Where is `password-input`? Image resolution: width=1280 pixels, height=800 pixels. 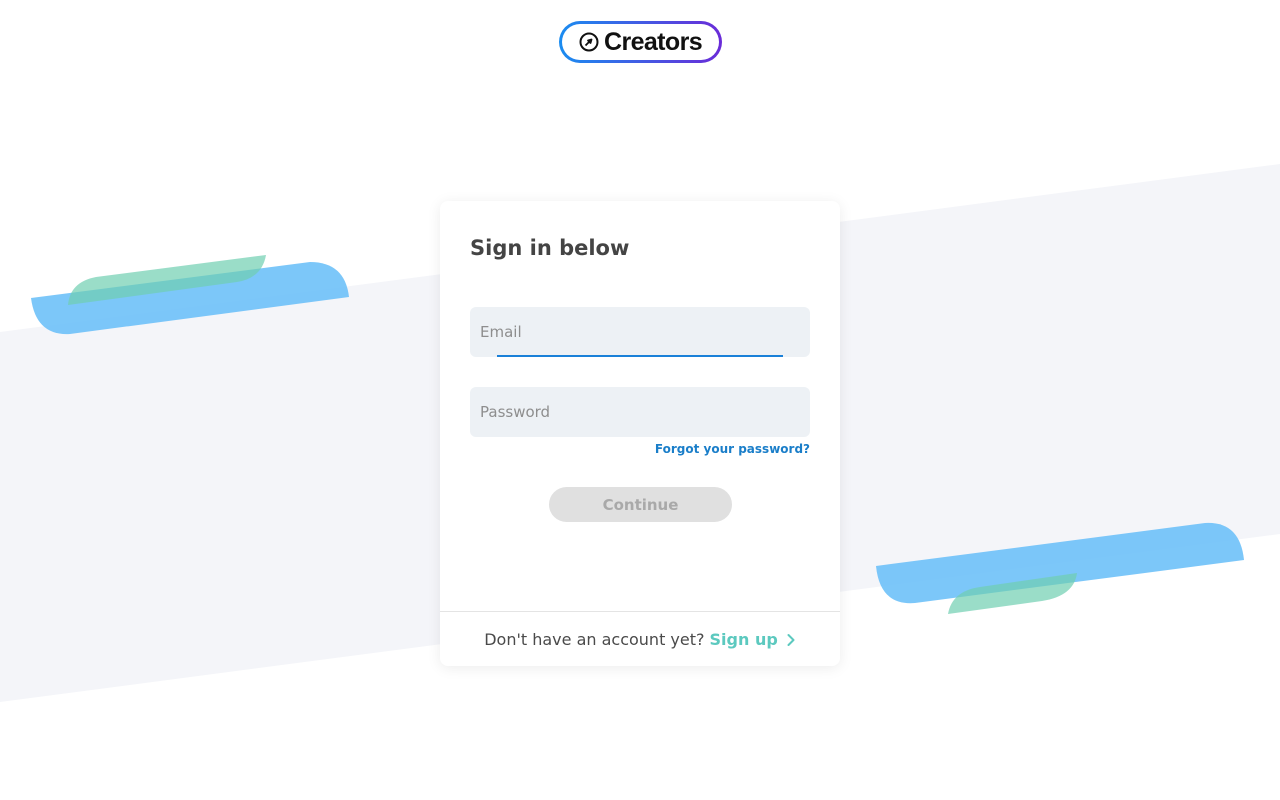 password-input is located at coordinates (640, 412).